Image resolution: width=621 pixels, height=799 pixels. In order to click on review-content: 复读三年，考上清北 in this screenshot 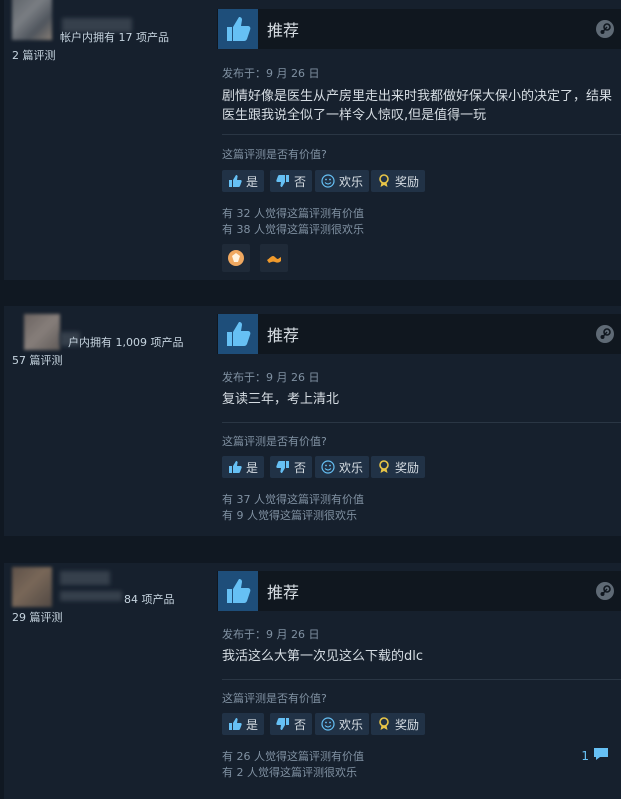, I will do `click(281, 399)`.